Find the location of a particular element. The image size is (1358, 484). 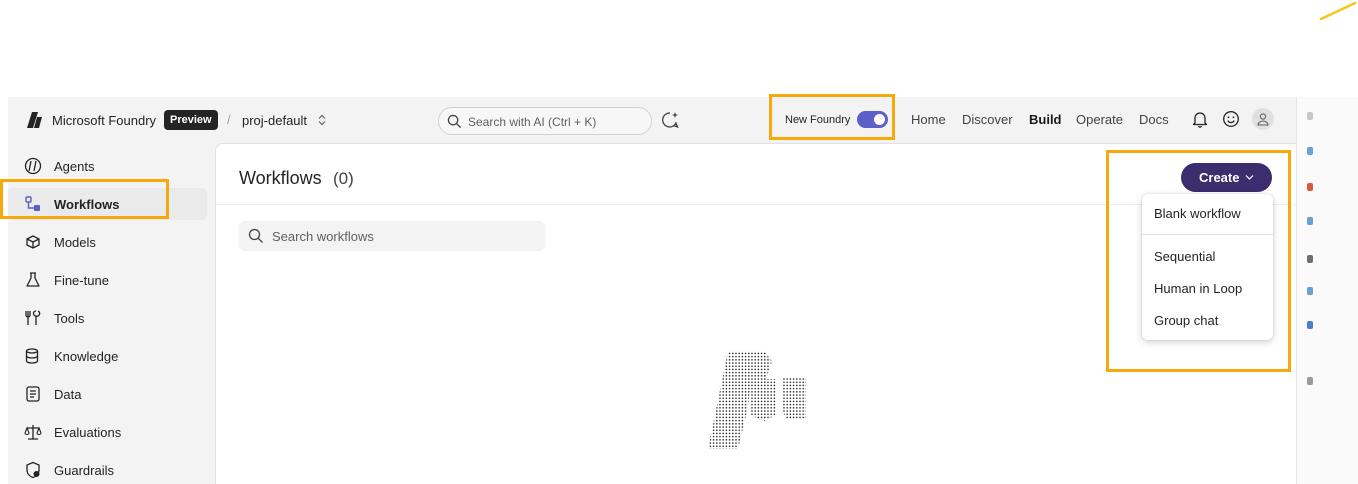

sidebar-item-evaluations: Evaluations is located at coordinates (107, 432).